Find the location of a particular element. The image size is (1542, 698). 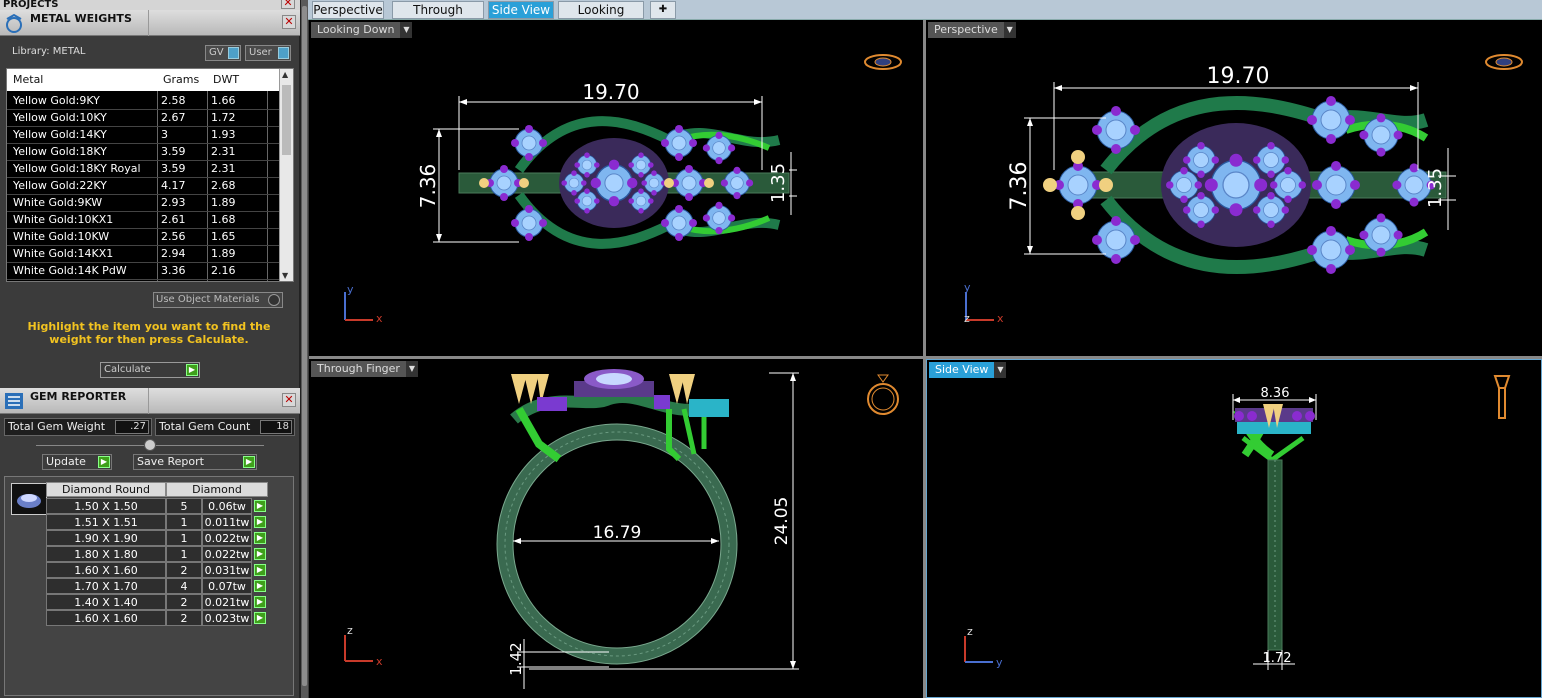

col-dwt: DWT is located at coordinates (226, 79).